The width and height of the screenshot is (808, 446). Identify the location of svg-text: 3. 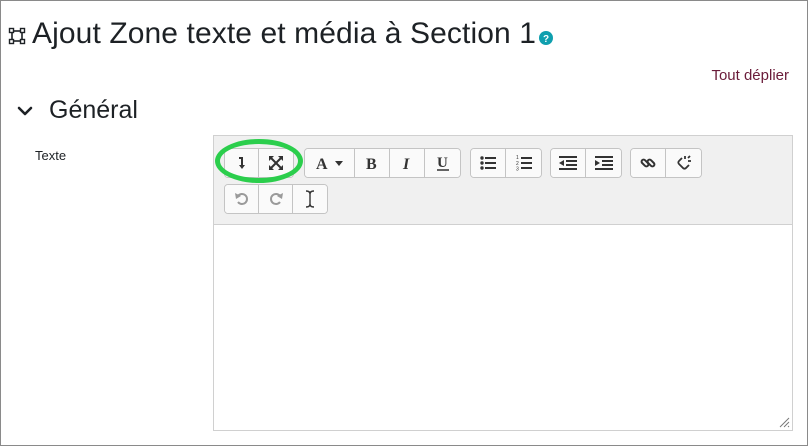
(517, 169).